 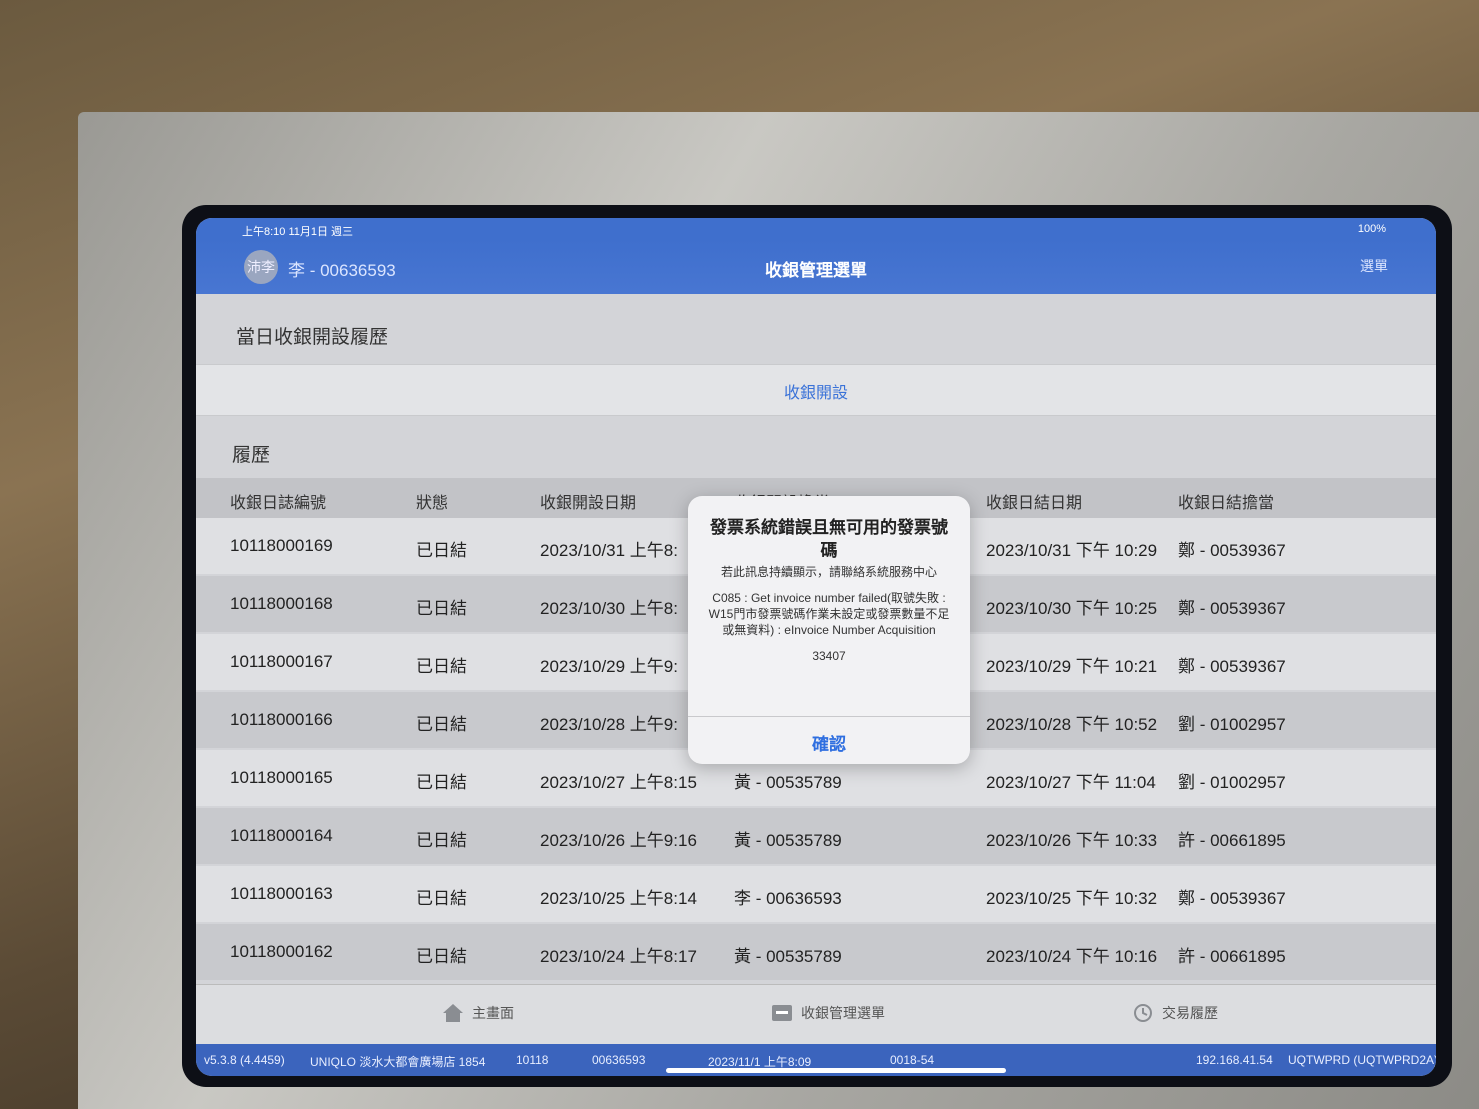 I want to click on tab-cash-menu: 收銀管理選單, so click(x=828, y=1013).